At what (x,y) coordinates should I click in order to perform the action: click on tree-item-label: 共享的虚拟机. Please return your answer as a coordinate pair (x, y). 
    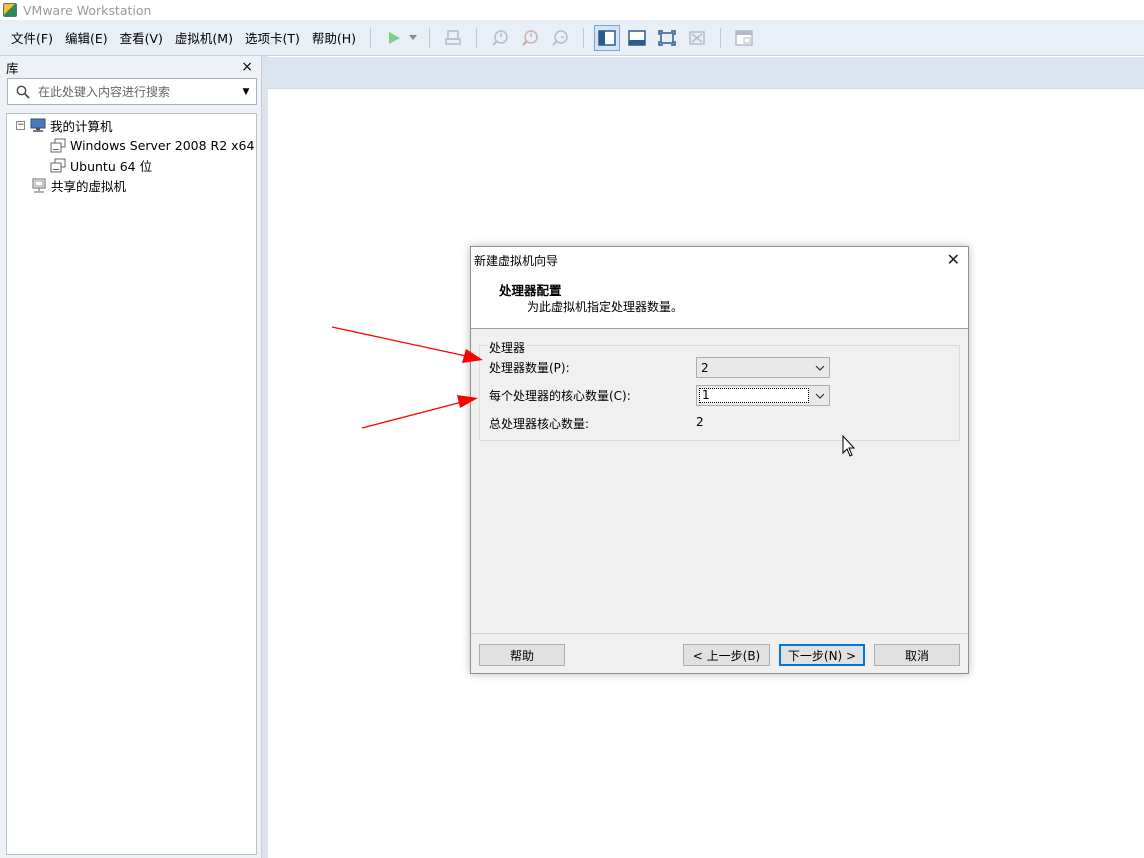
    Looking at the image, I should click on (89, 186).